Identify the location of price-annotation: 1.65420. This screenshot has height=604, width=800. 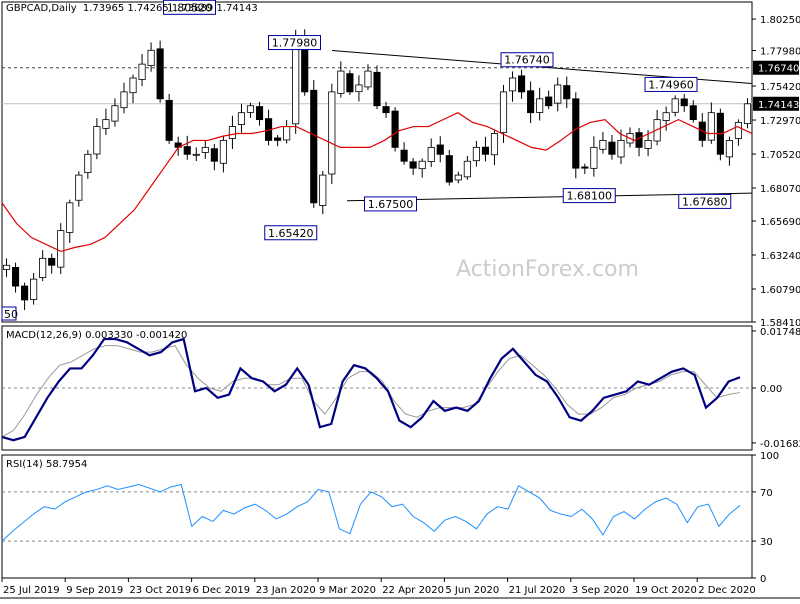
(291, 233).